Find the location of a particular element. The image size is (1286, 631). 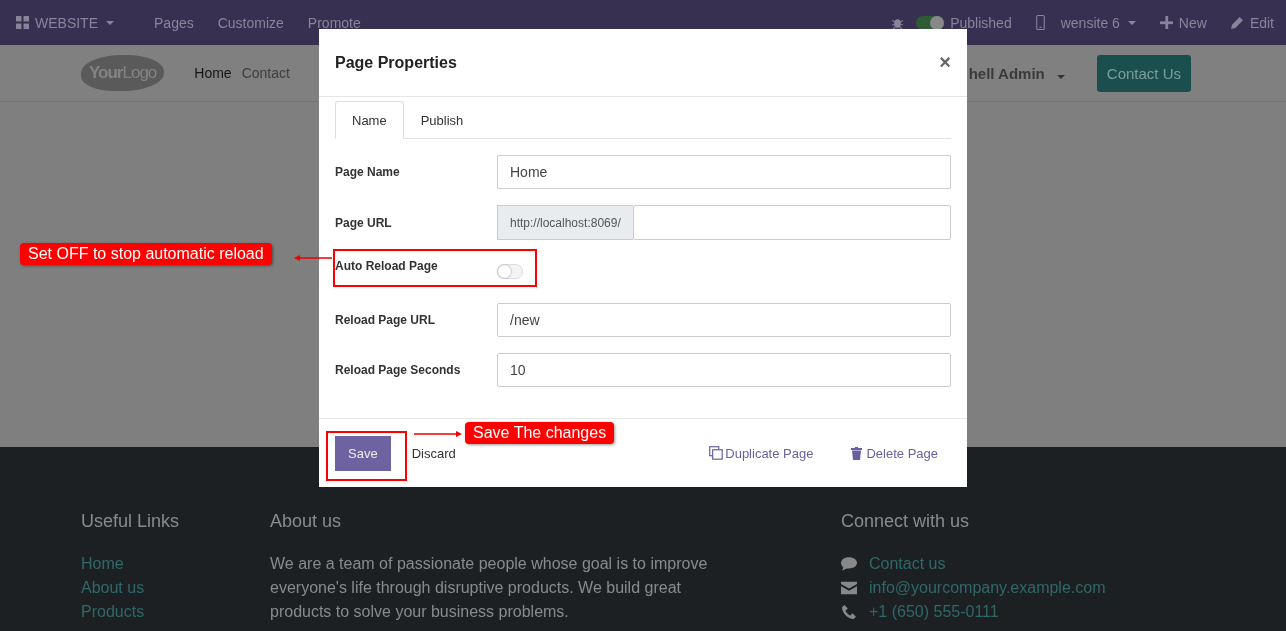

duplicate-page-link: Duplicate Page is located at coordinates (761, 453).